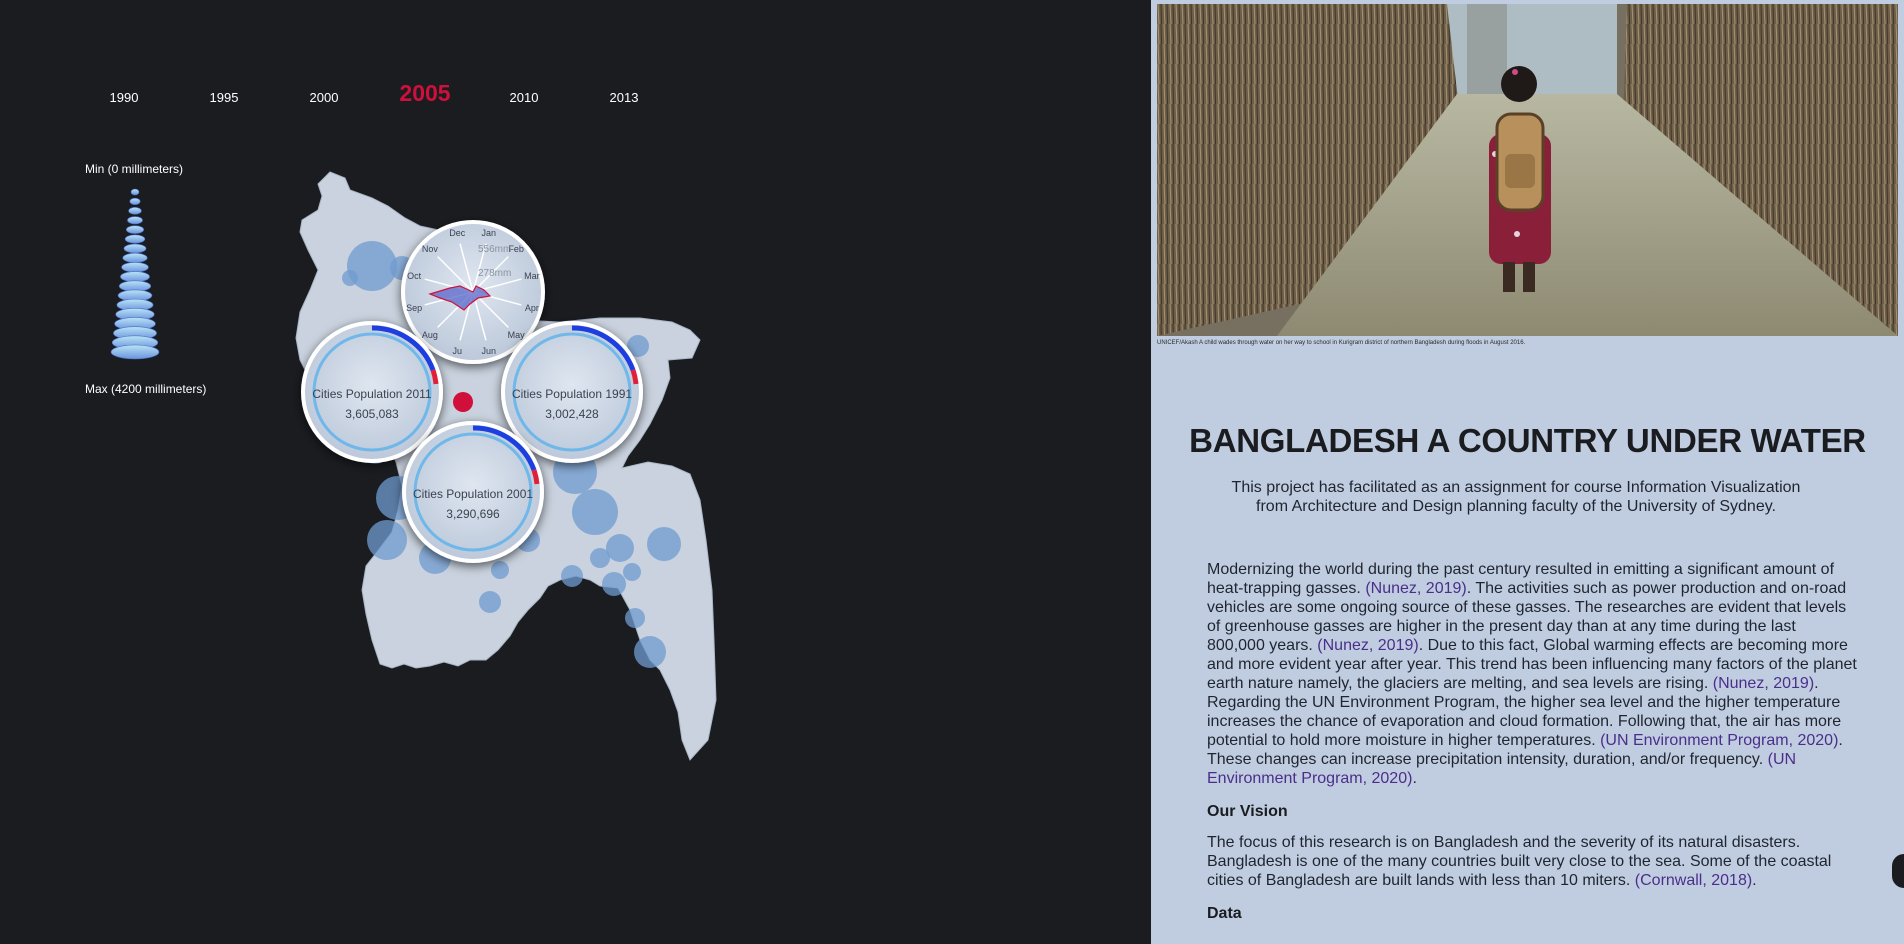 This screenshot has height=944, width=1904. I want to click on page-title: BANGLADESH A COUNTRY UNDER WATER, so click(1527, 440).